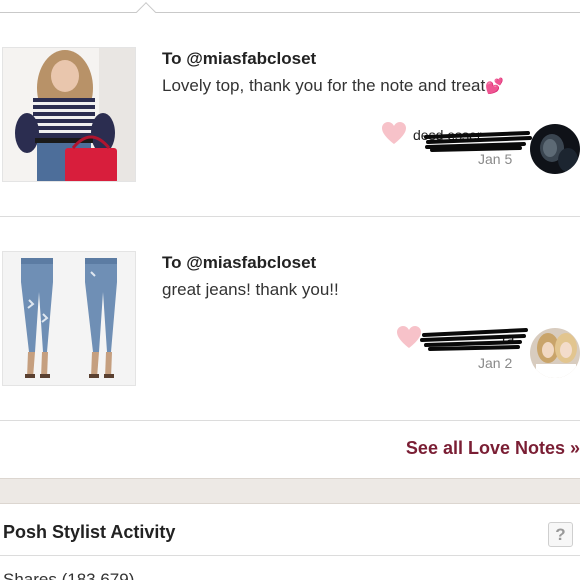  Describe the element at coordinates (495, 159) in the screenshot. I see `note-date: Jan 5` at that location.